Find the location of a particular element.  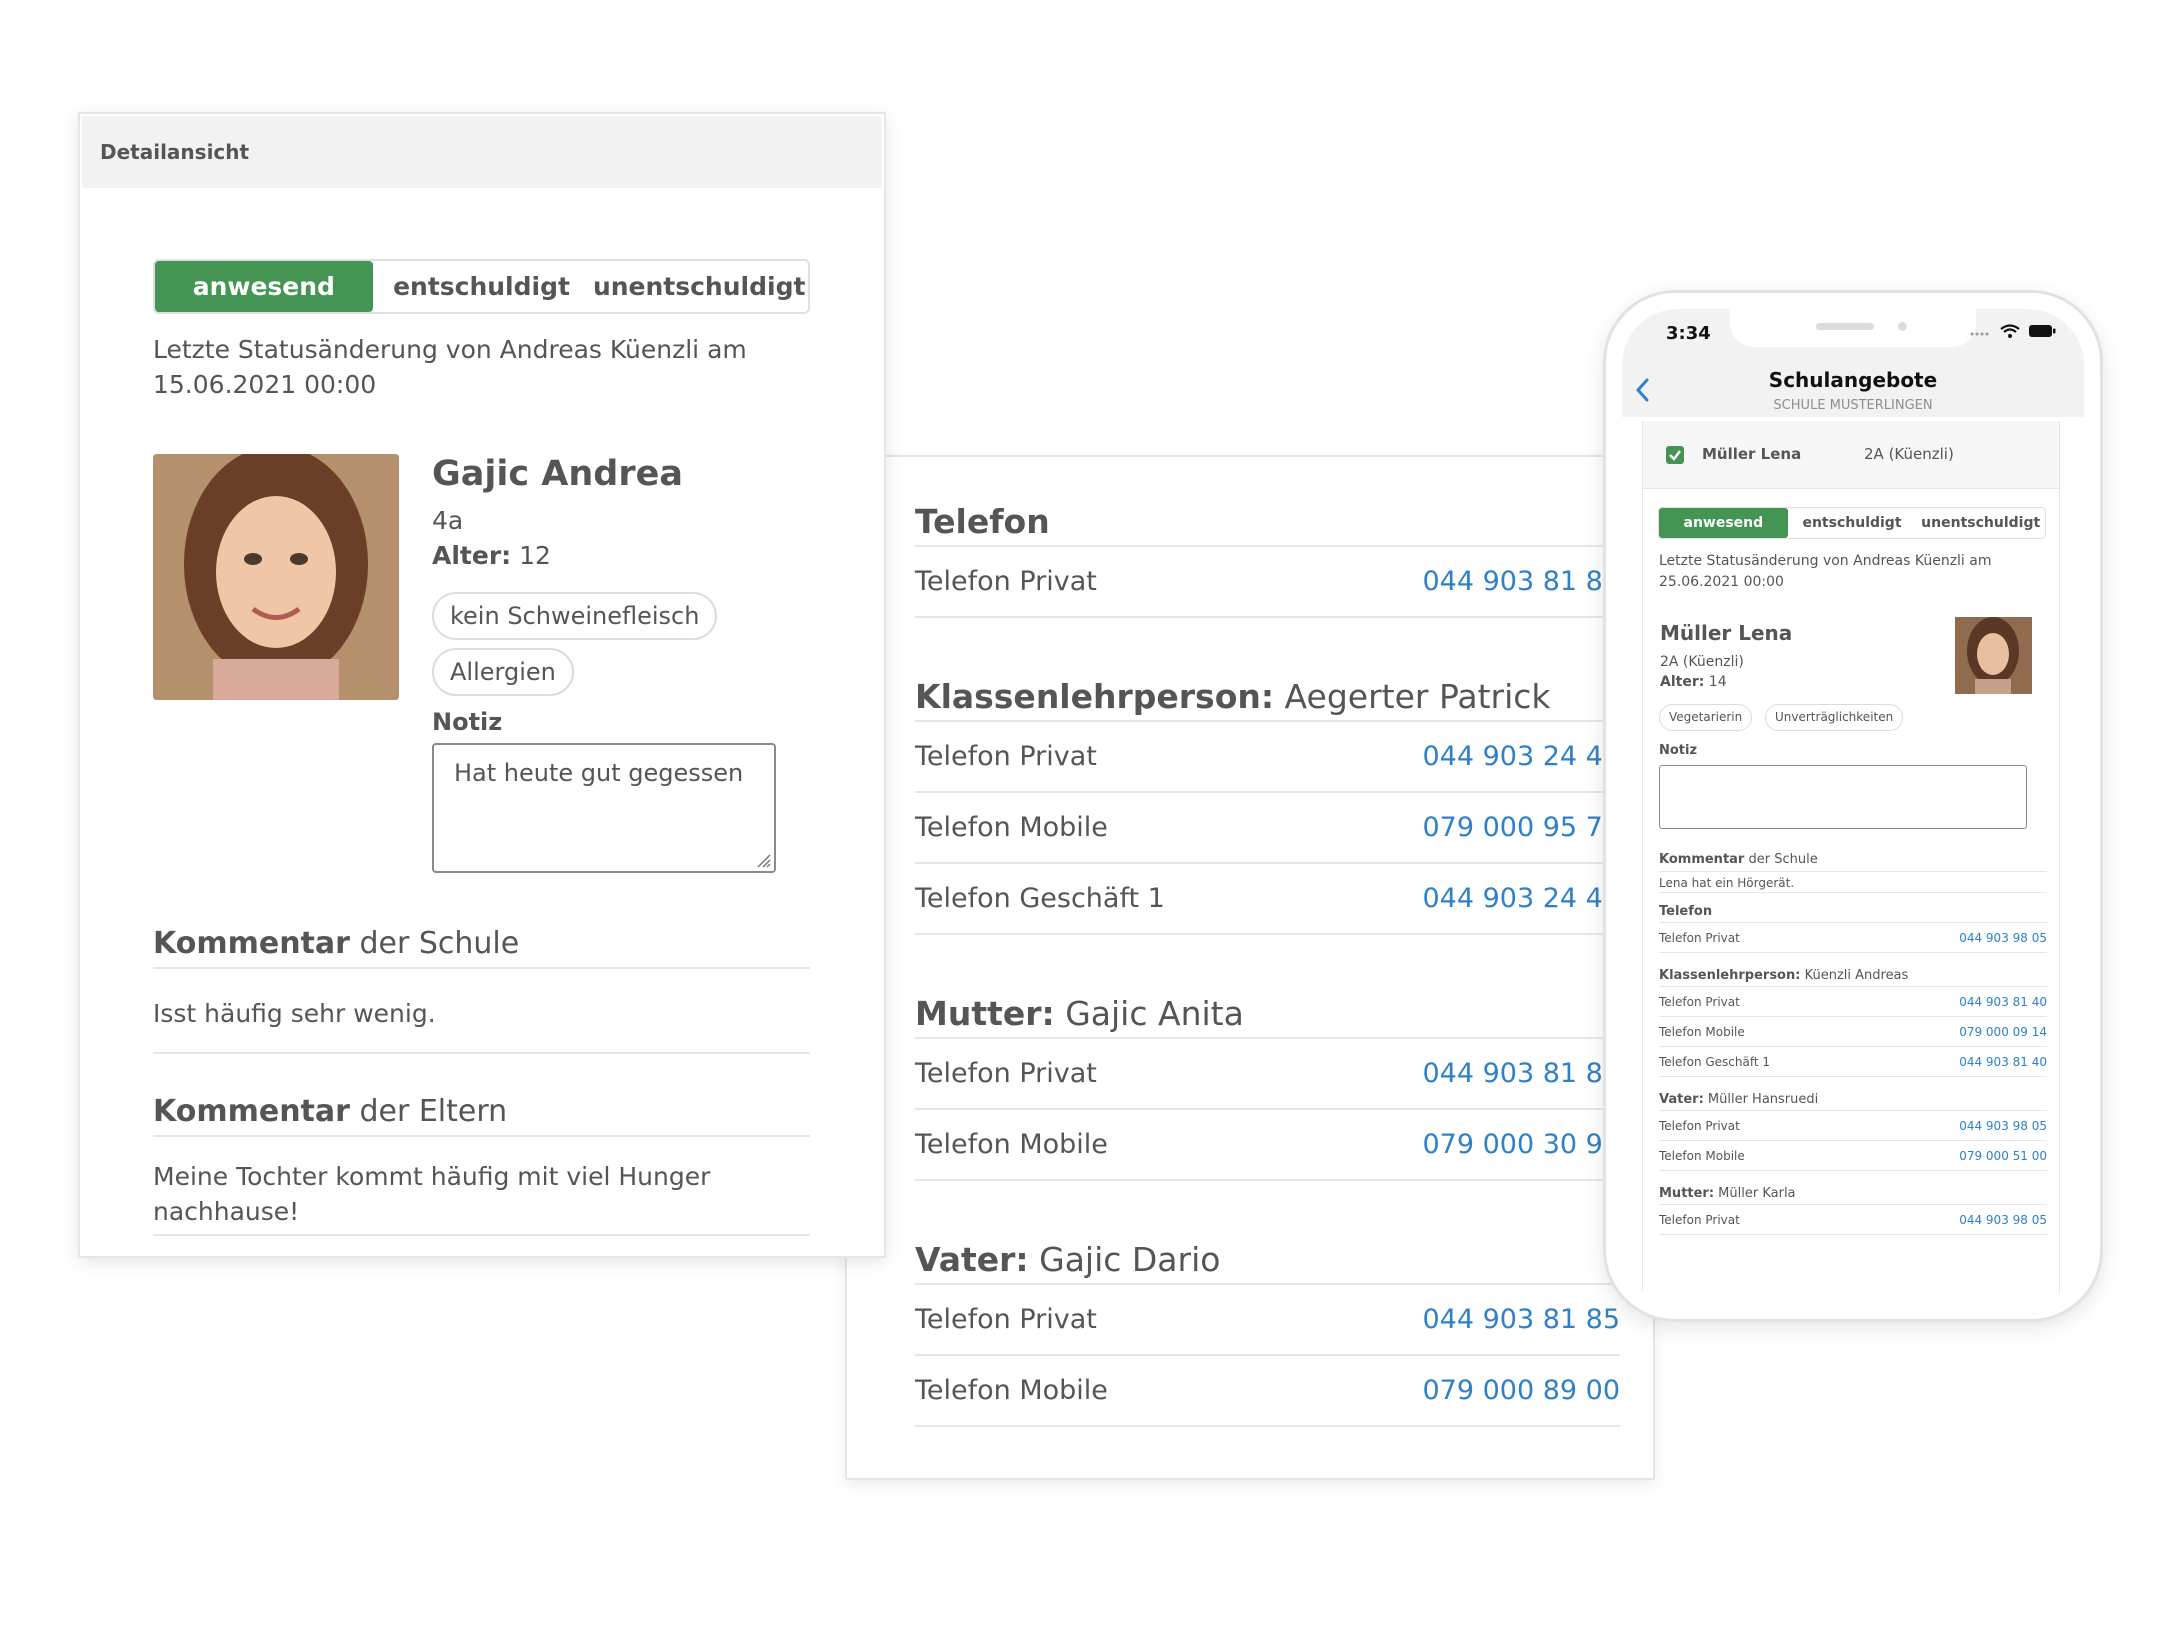

list-row-name: Müller Lena is located at coordinates (1752, 454).